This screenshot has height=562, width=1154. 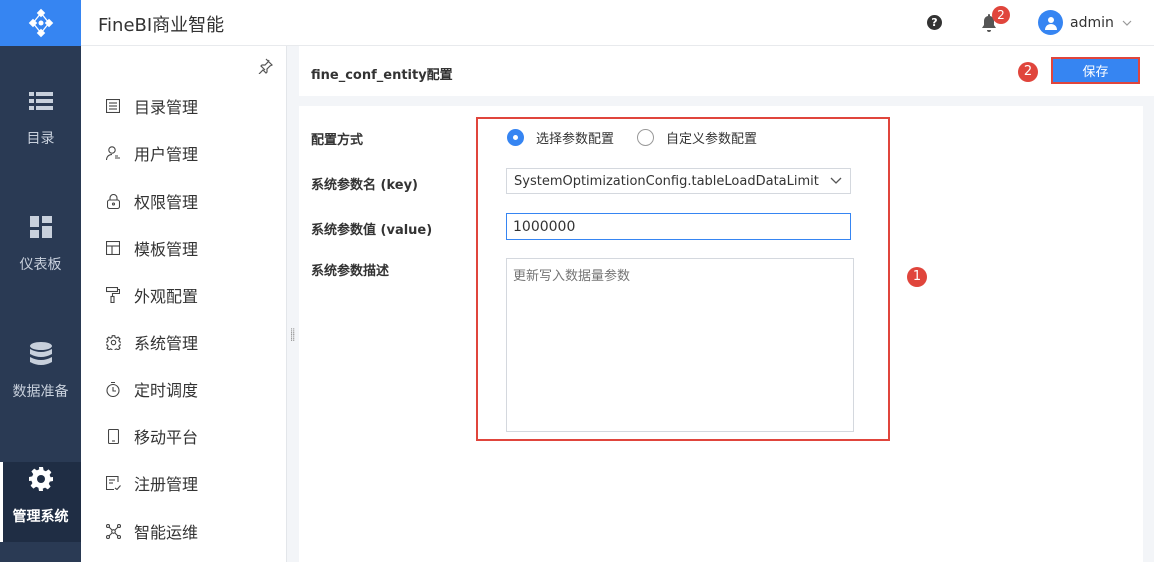 I want to click on rail-item-admin: 管理系统, so click(x=40, y=502).